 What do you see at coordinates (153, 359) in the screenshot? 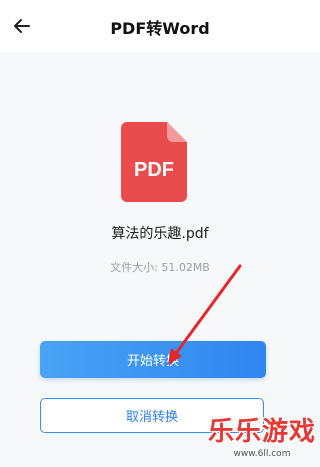
I see `start-convert-button: 开始转换` at bounding box center [153, 359].